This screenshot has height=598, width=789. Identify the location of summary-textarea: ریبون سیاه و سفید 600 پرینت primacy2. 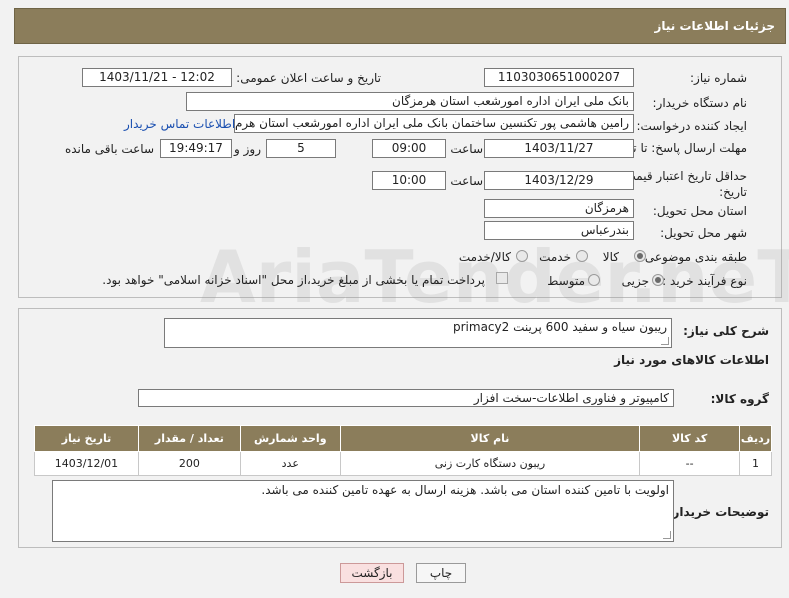
(418, 333).